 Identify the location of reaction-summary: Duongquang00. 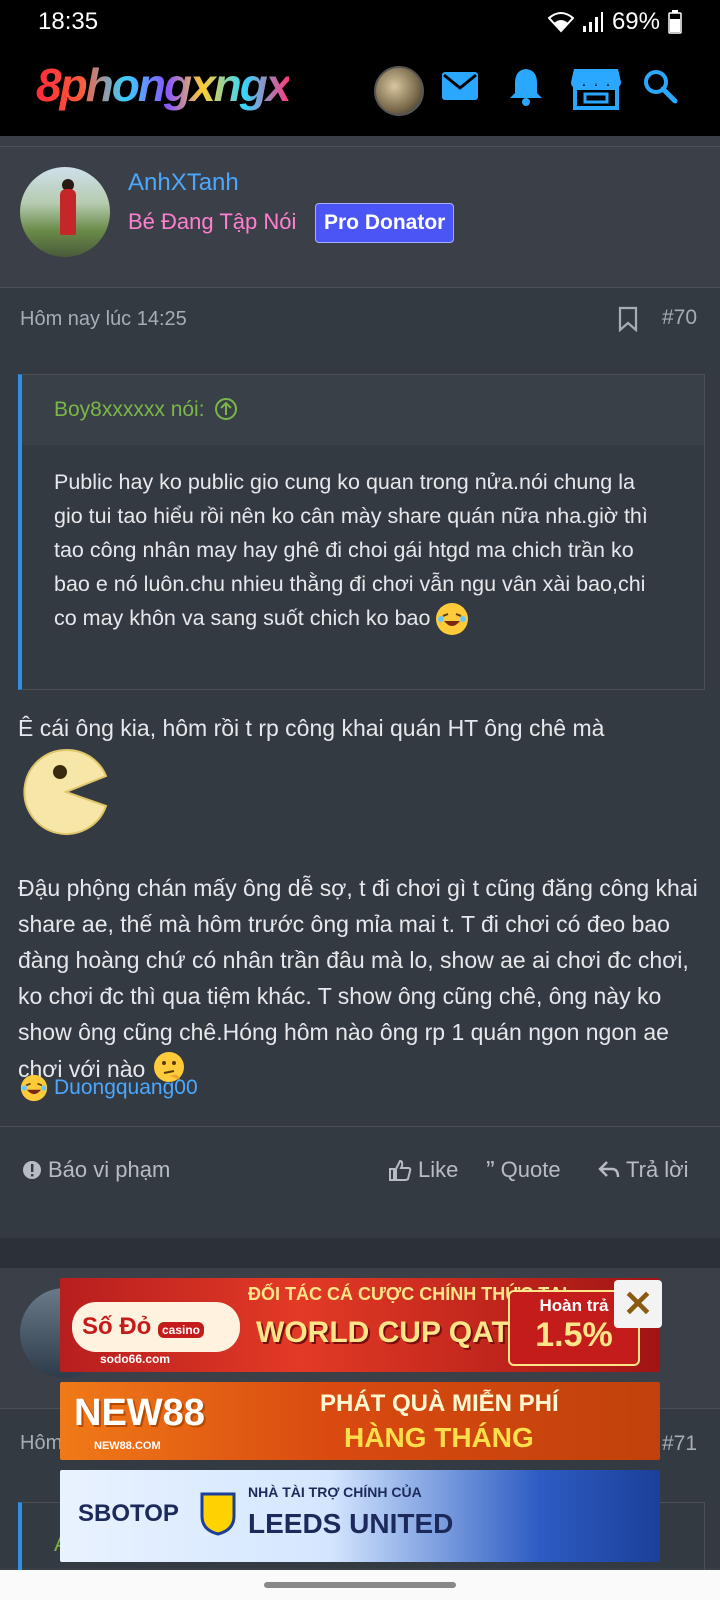
(109, 1088).